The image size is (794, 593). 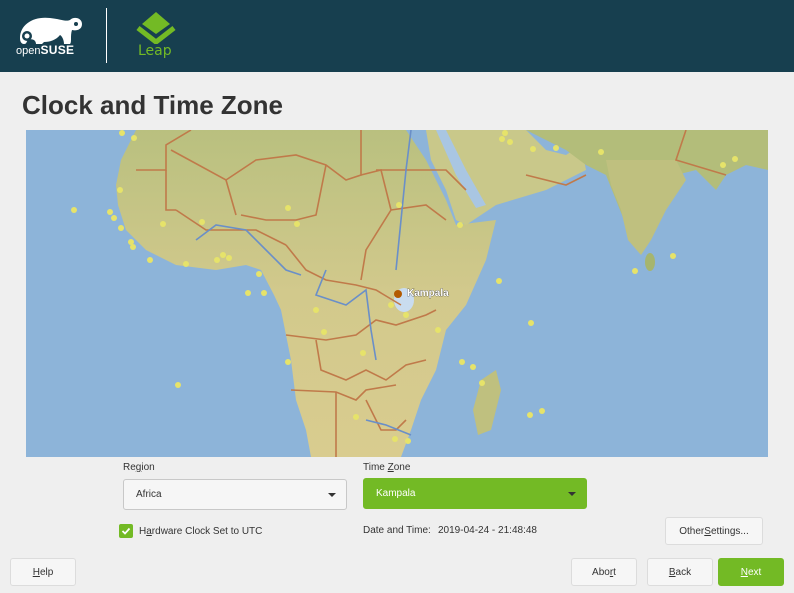 What do you see at coordinates (680, 572) in the screenshot?
I see `back-button: Back` at bounding box center [680, 572].